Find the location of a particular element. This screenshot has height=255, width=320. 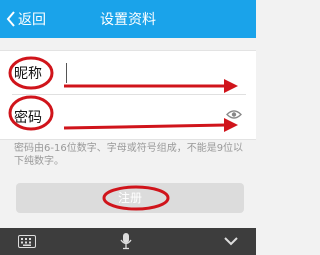

microphone-icon is located at coordinates (126, 241).